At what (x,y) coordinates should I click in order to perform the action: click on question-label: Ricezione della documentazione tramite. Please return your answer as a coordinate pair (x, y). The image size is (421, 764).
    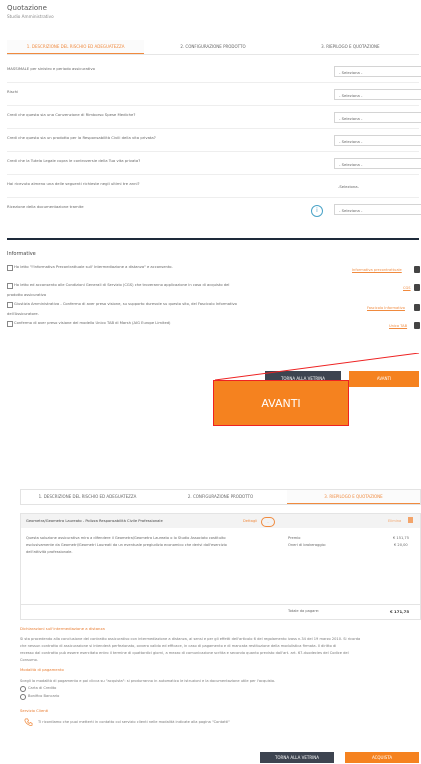
    Looking at the image, I should click on (45, 206).